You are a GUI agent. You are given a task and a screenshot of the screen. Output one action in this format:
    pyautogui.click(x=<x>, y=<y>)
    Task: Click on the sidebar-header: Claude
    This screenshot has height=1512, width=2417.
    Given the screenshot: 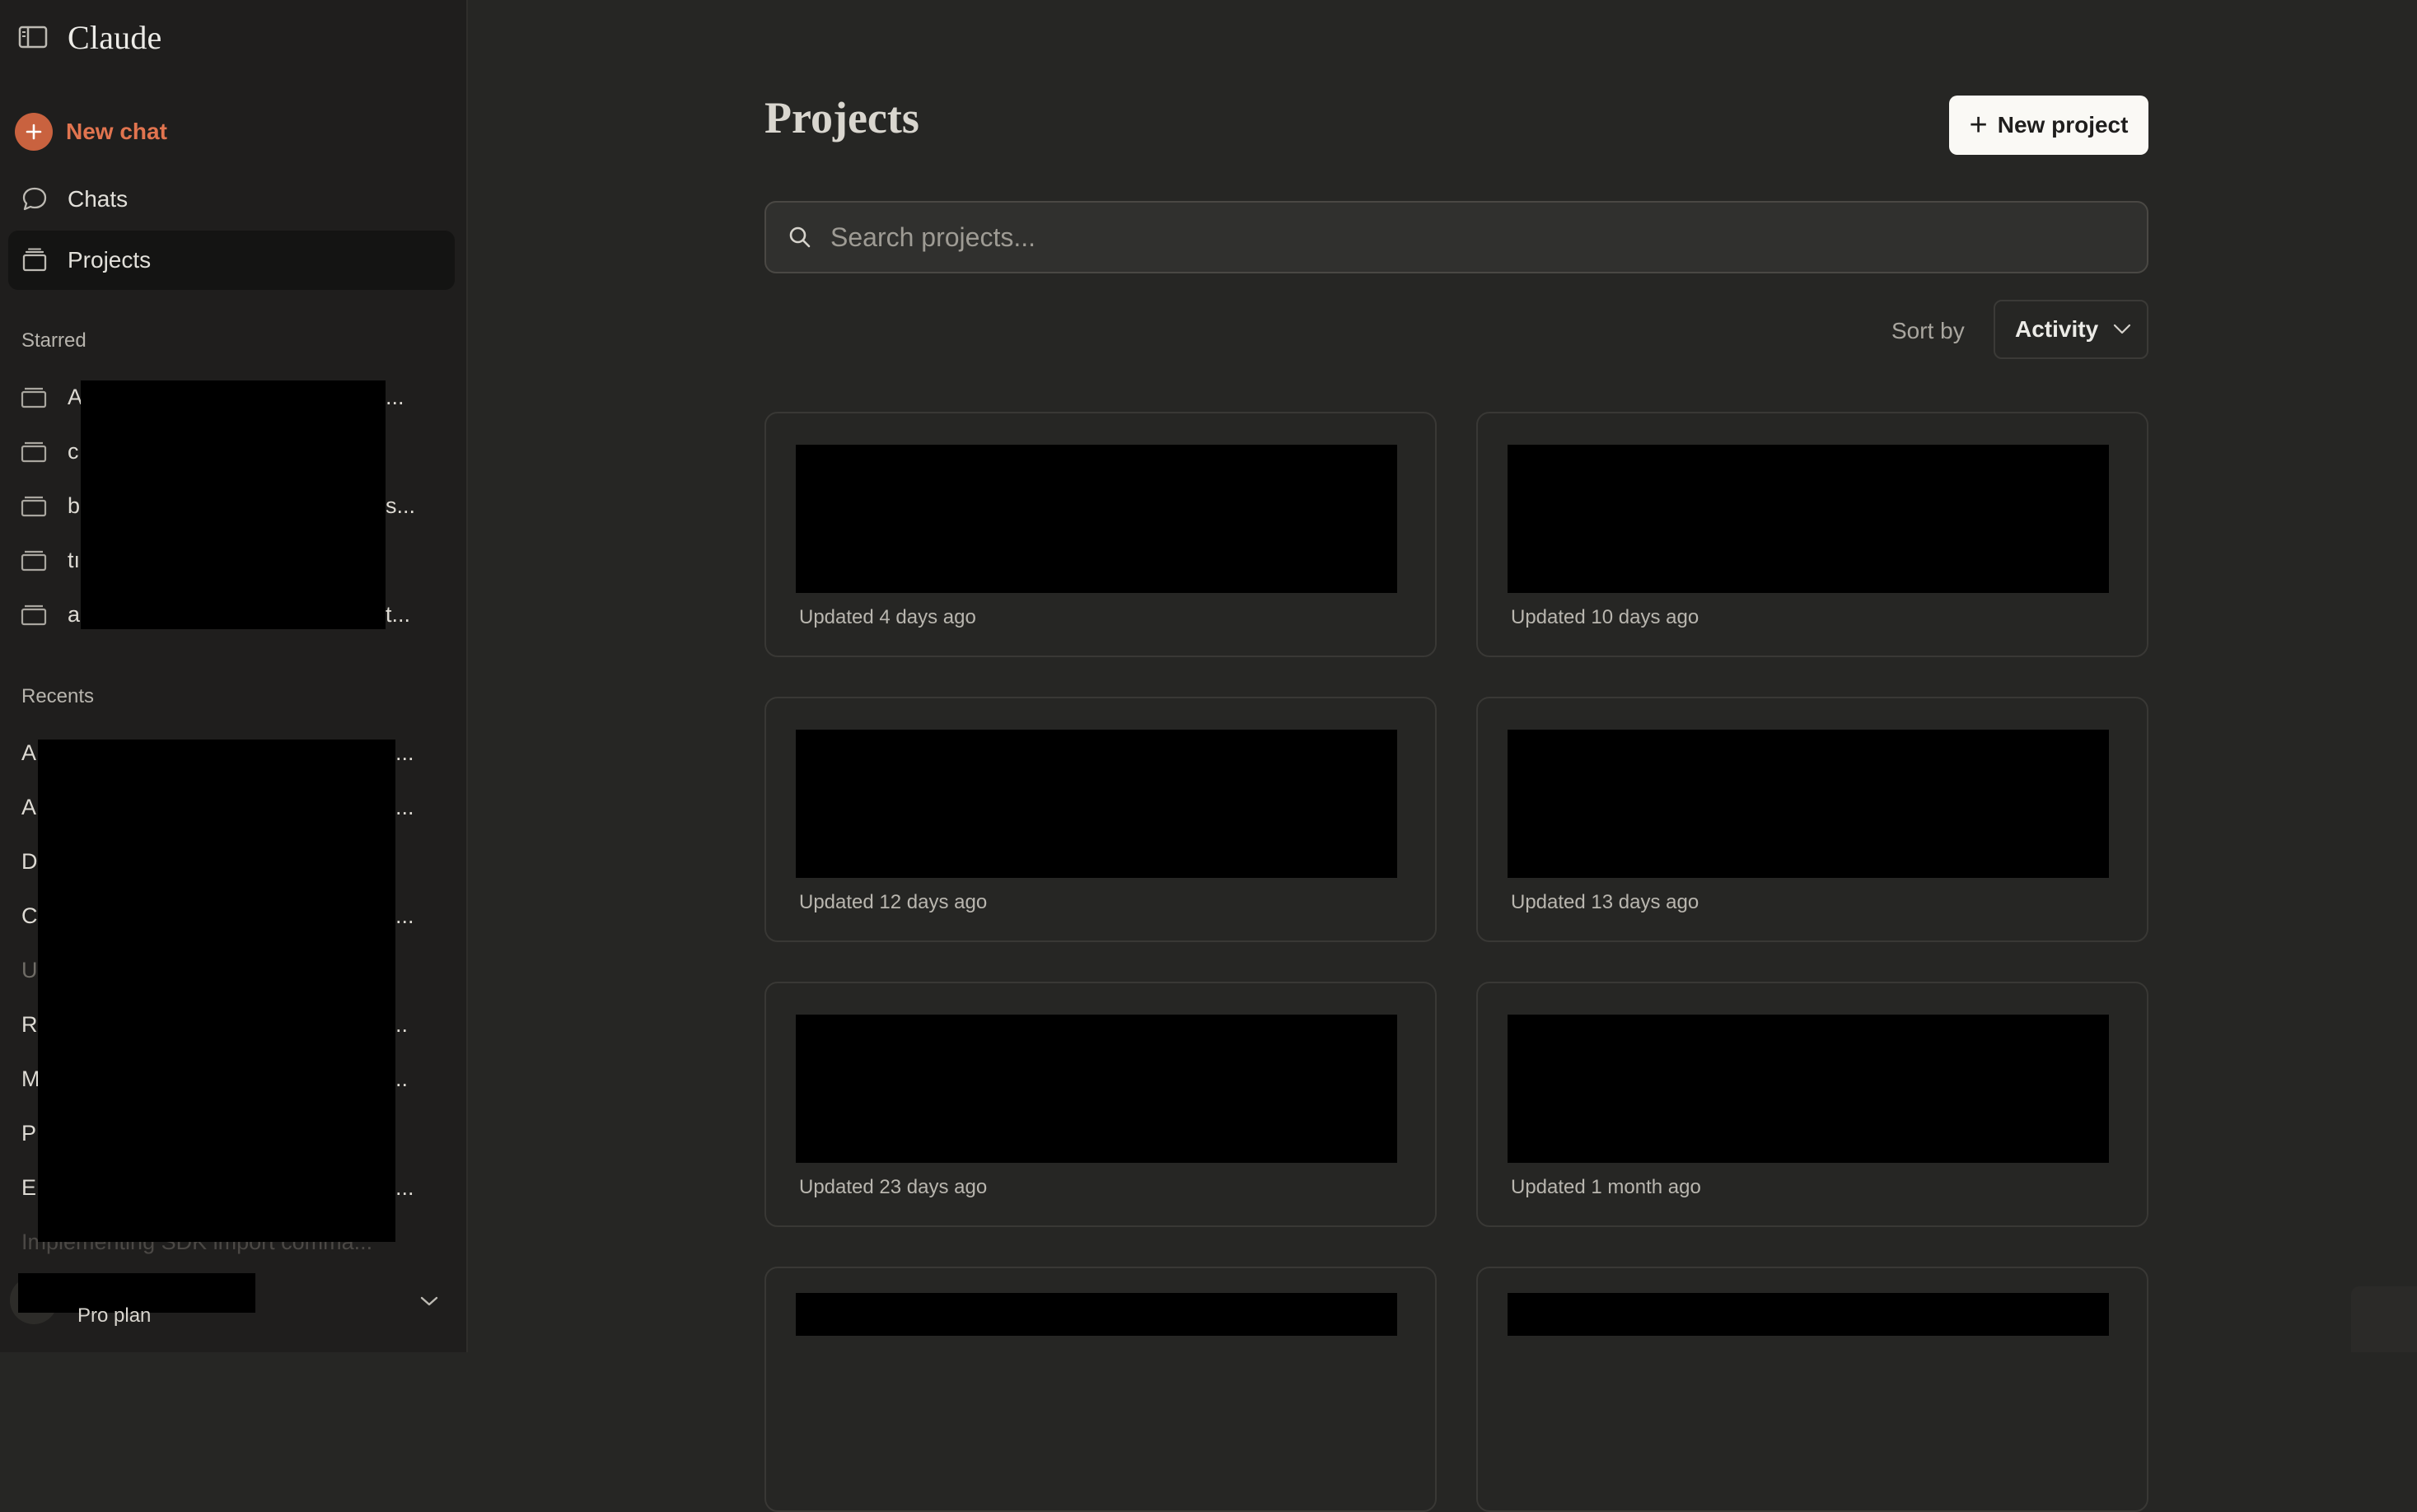 What is the action you would take?
    pyautogui.click(x=90, y=37)
    